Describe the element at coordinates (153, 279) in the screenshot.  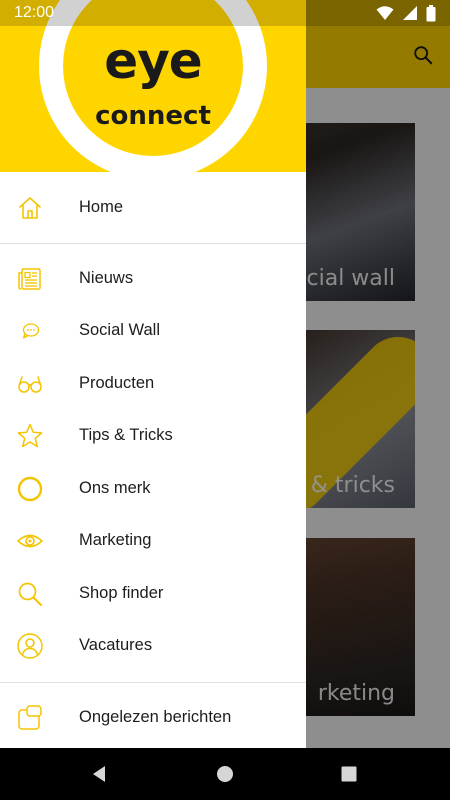
I see `menu-item-nieuws: Nieuws` at that location.